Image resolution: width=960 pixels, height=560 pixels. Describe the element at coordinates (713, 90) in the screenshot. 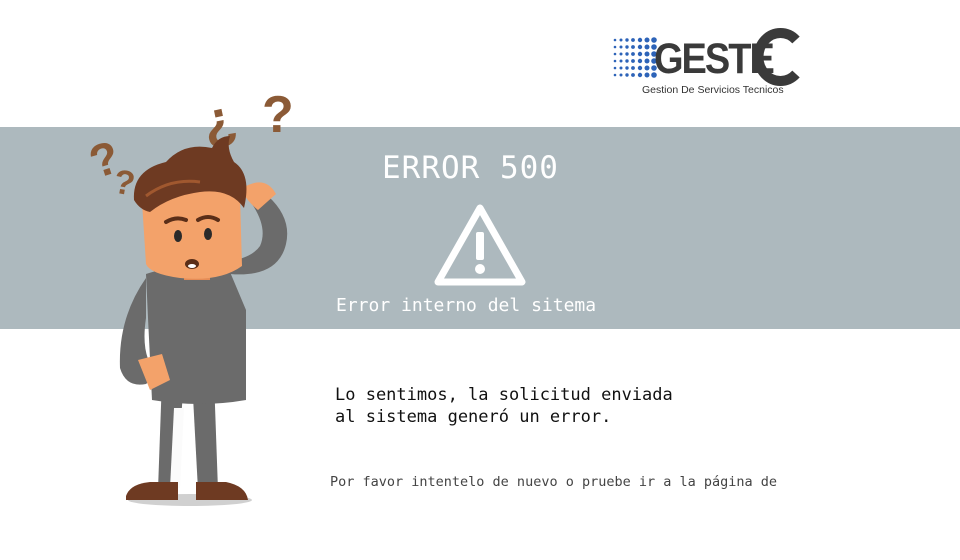

I see `logo-tagline: Gestion De Servicios Tecnicos` at that location.